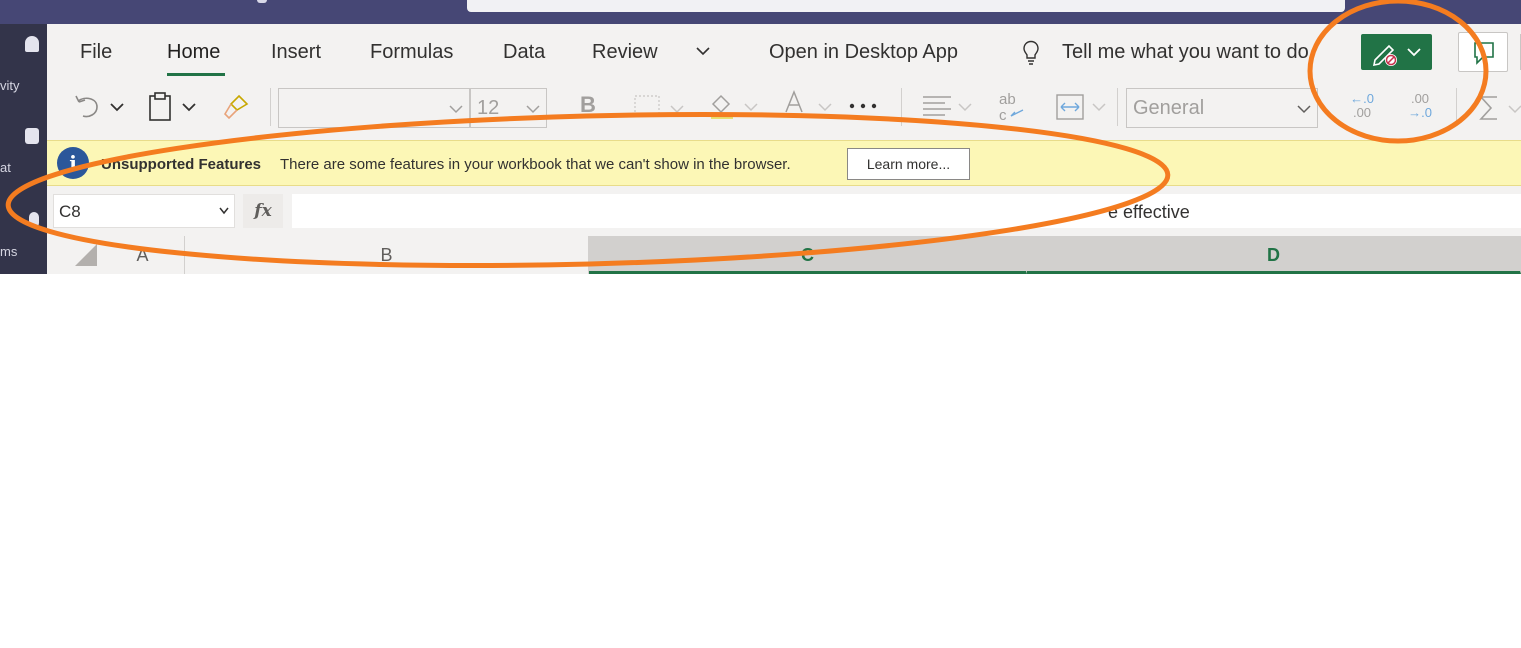 The width and height of the screenshot is (1521, 648). I want to click on font-name-dropdown, so click(374, 108).